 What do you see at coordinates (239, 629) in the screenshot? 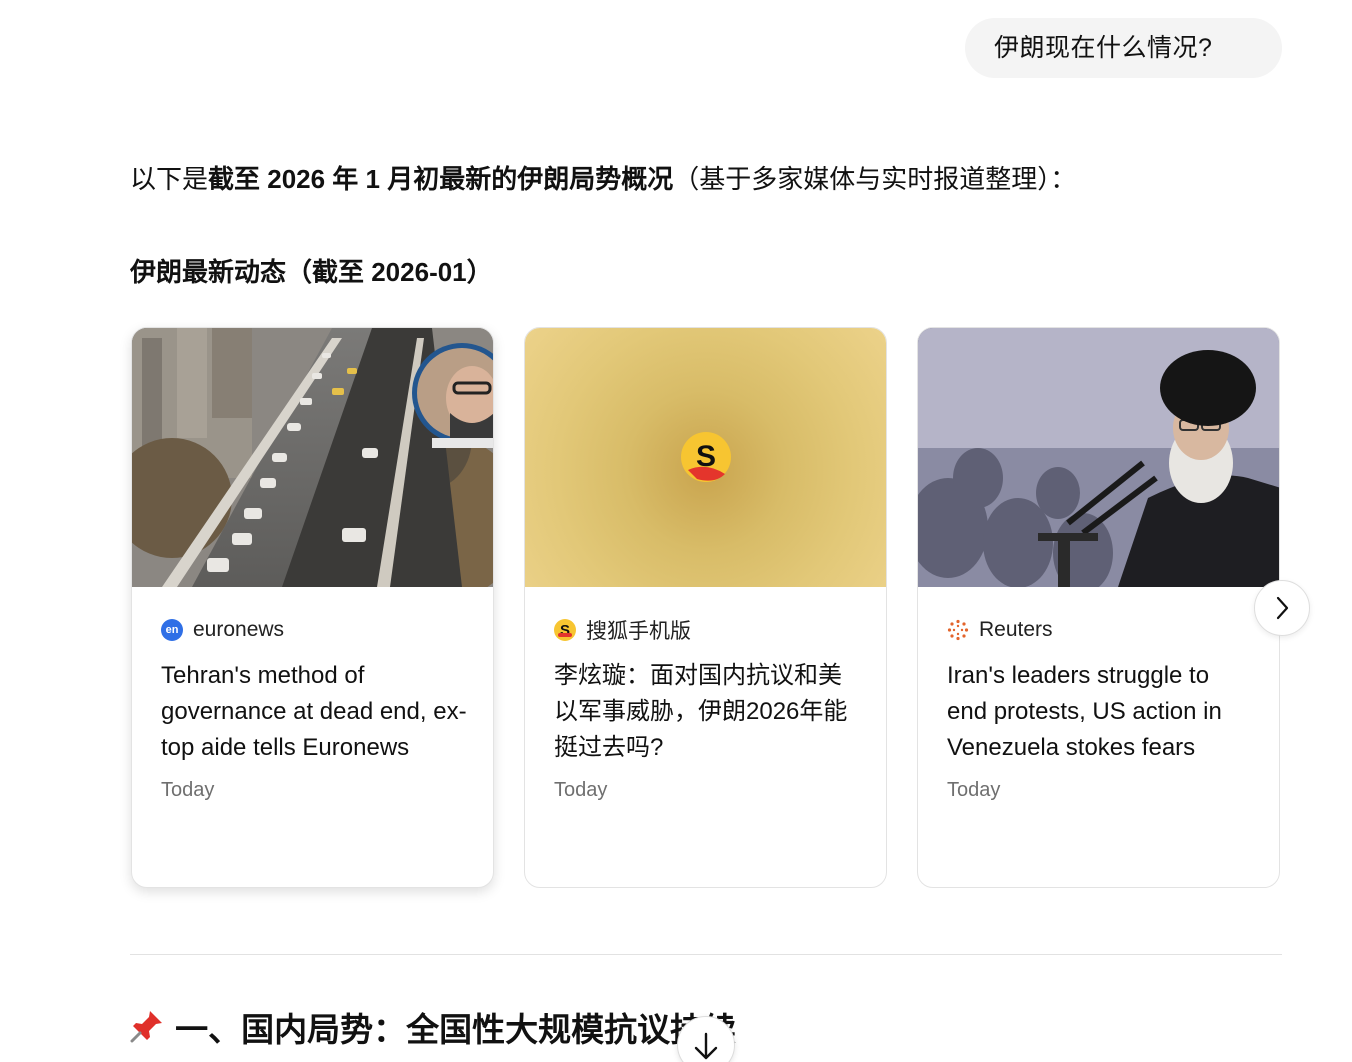
I see `news-card-source-name: euronews` at bounding box center [239, 629].